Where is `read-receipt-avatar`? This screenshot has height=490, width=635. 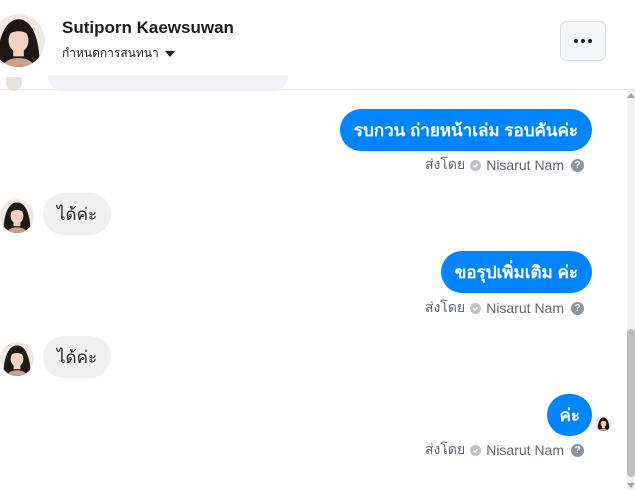 read-receipt-avatar is located at coordinates (603, 423).